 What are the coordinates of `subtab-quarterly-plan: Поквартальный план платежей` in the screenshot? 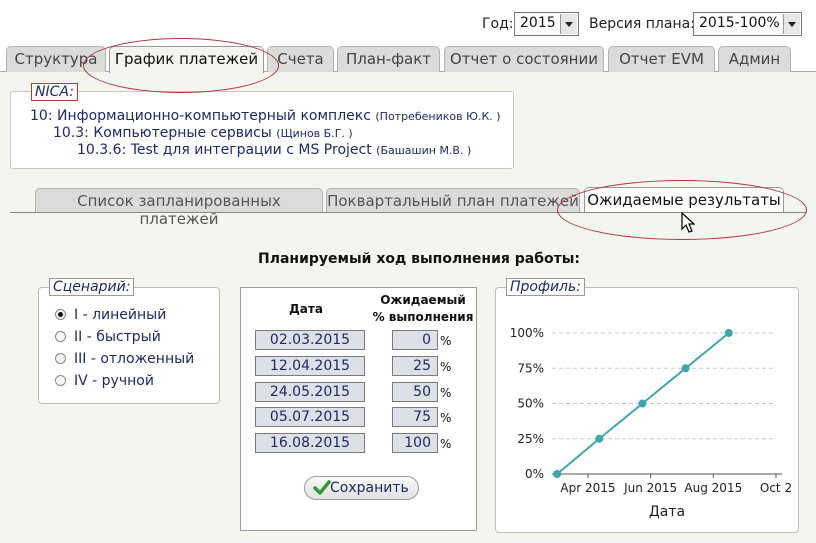 It's located at (453, 200).